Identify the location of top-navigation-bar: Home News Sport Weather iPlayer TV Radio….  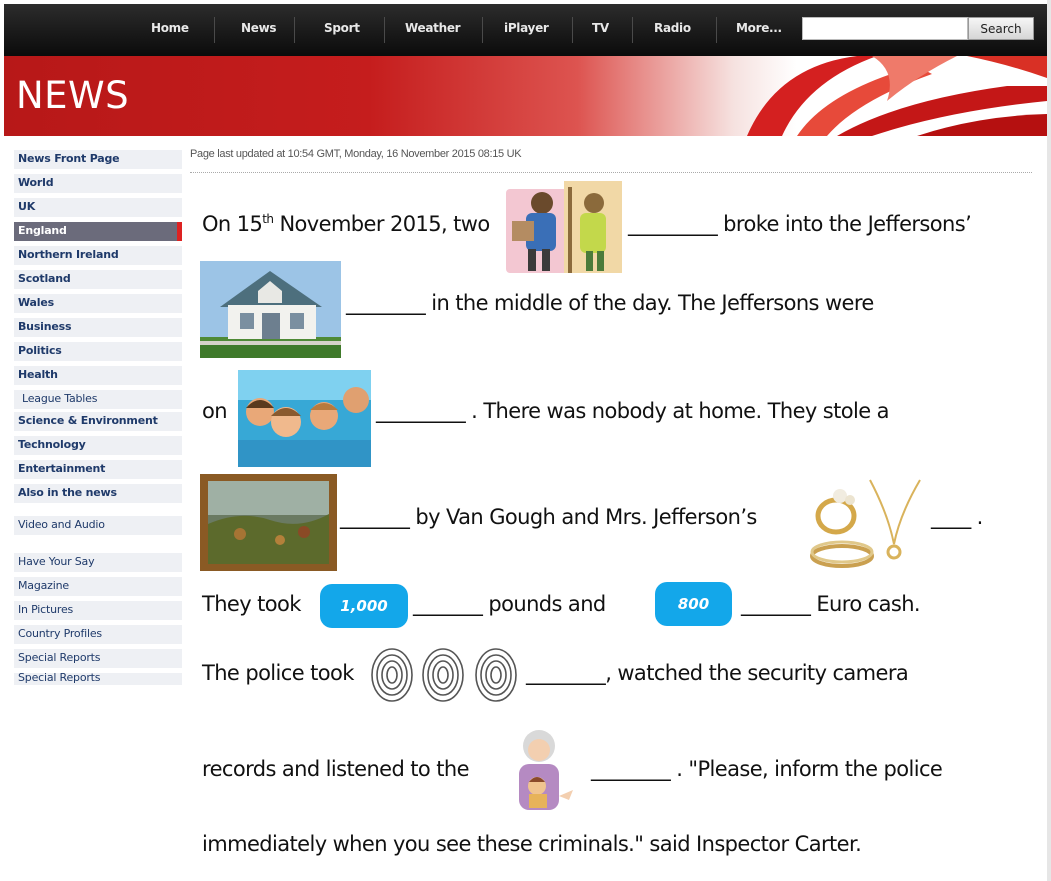
(525, 30).